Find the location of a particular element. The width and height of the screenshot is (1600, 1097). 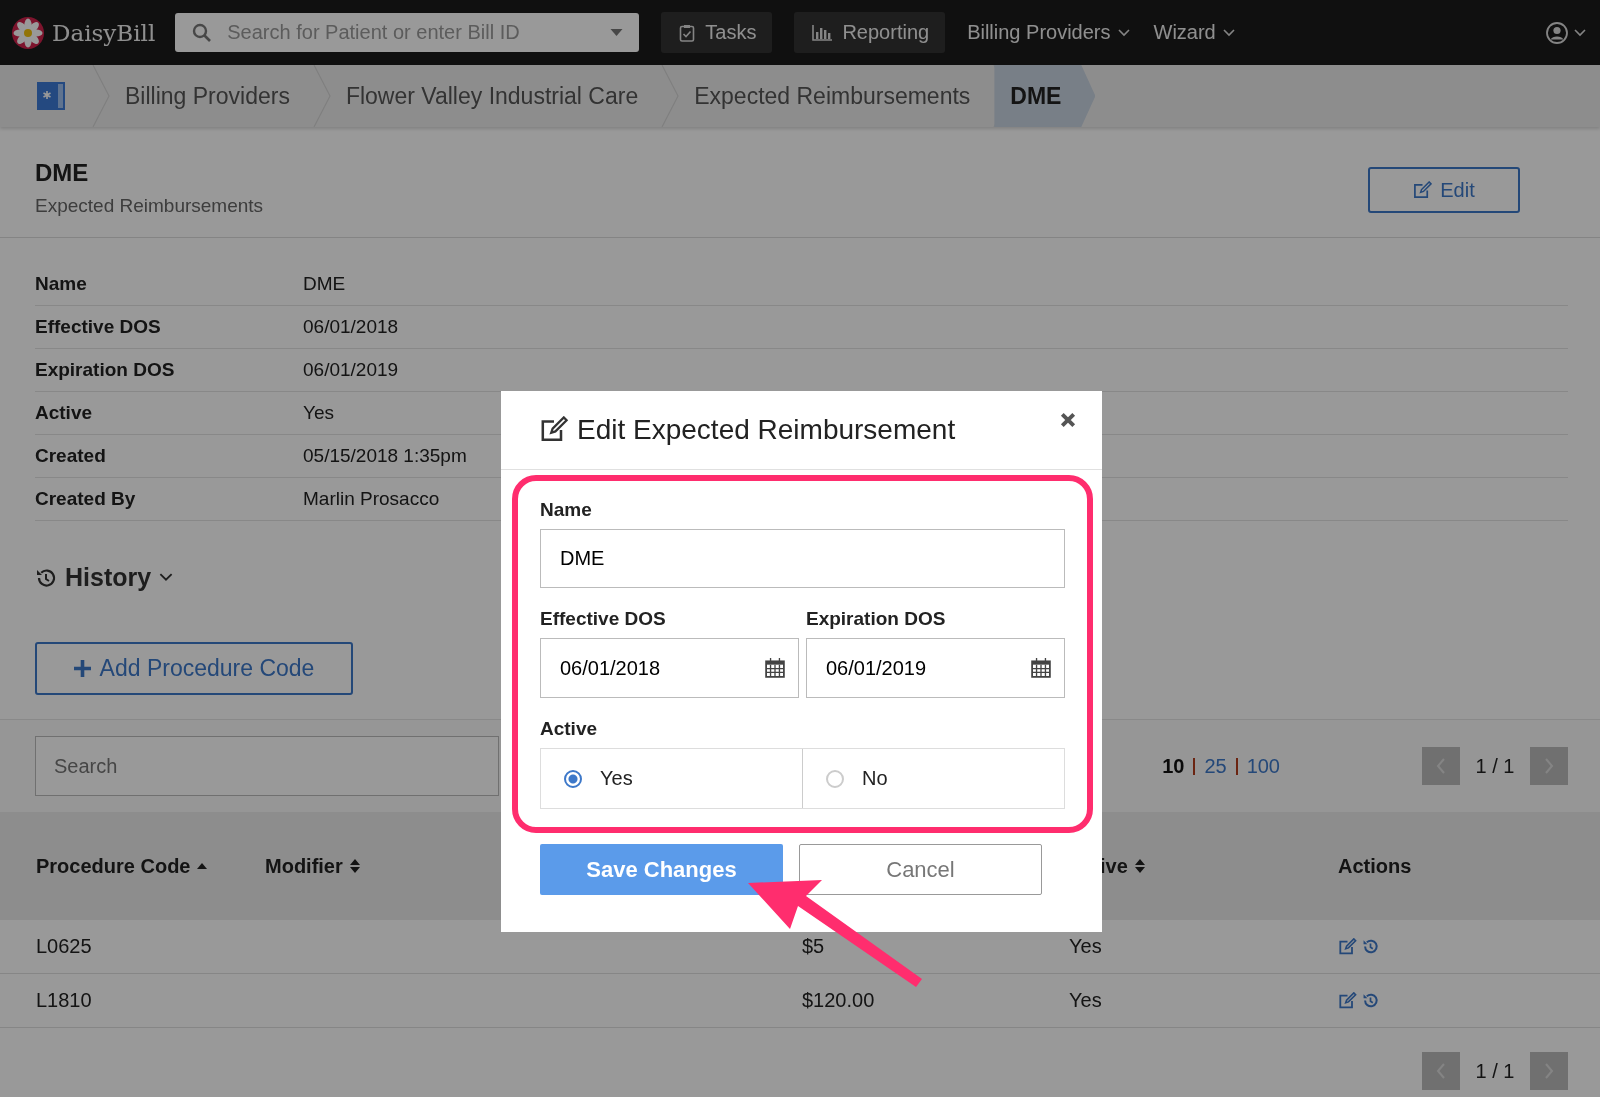

nav-menu: Wizard is located at coordinates (1194, 32).